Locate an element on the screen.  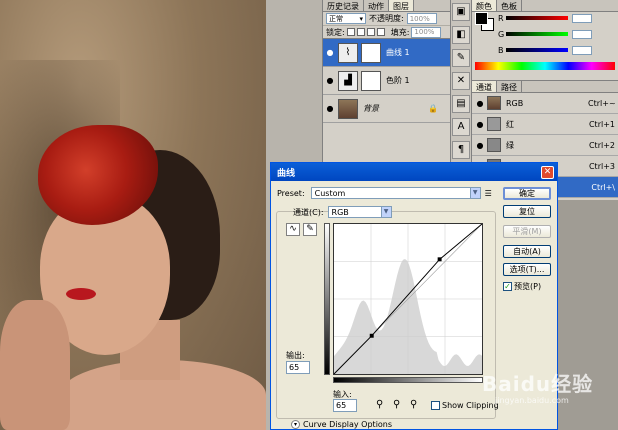
tab-history: 历史记录 is located at coordinates (343, 5).